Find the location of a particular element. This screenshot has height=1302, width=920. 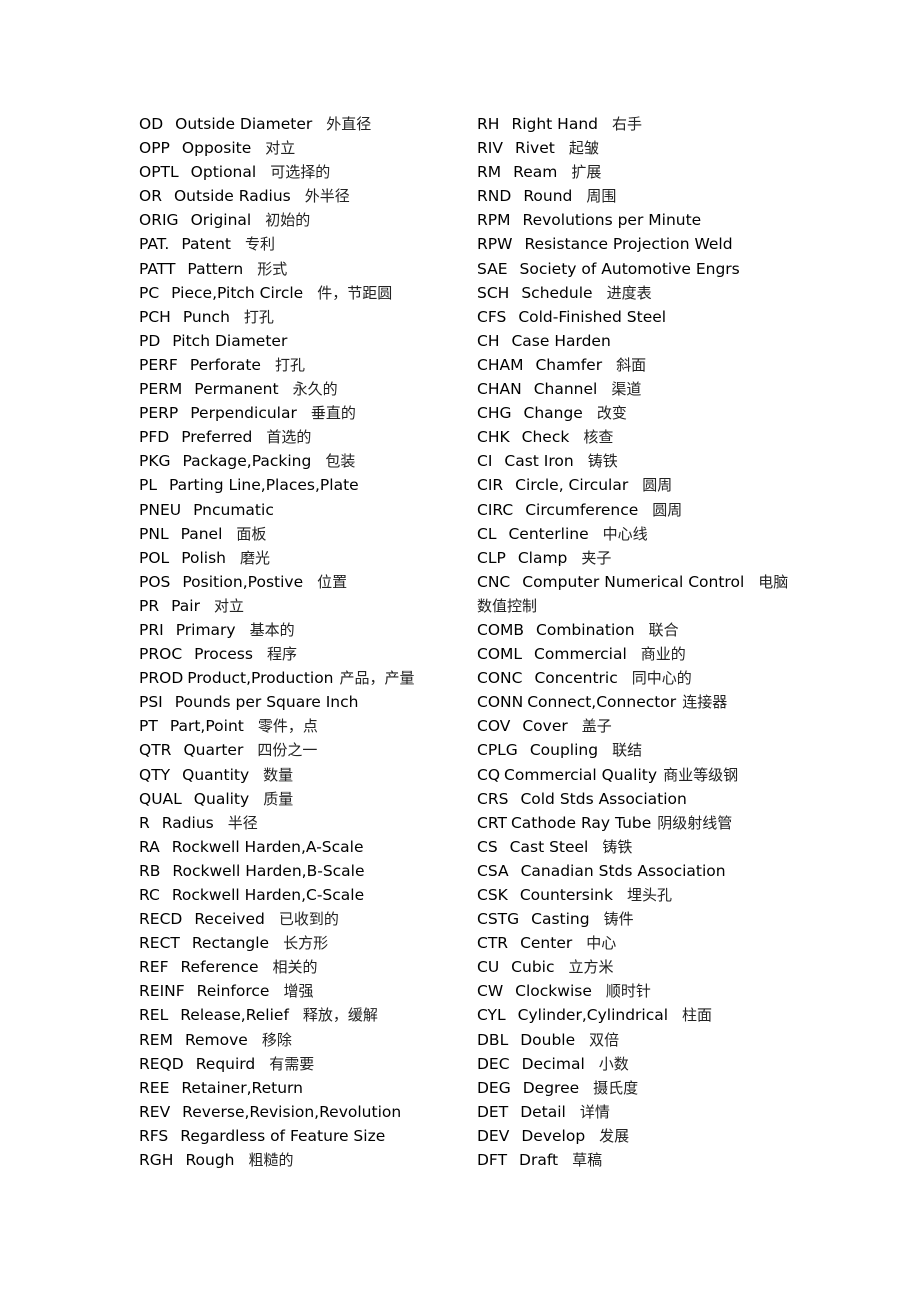

entry-term: Quality is located at coordinates (221, 798).